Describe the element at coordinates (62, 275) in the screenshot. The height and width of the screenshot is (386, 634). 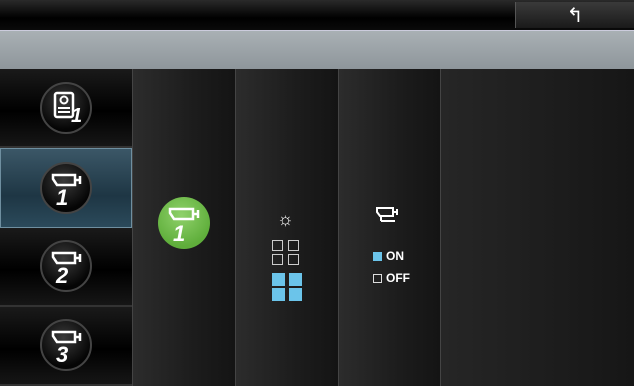
I see `sidebar-item-number: 2` at that location.